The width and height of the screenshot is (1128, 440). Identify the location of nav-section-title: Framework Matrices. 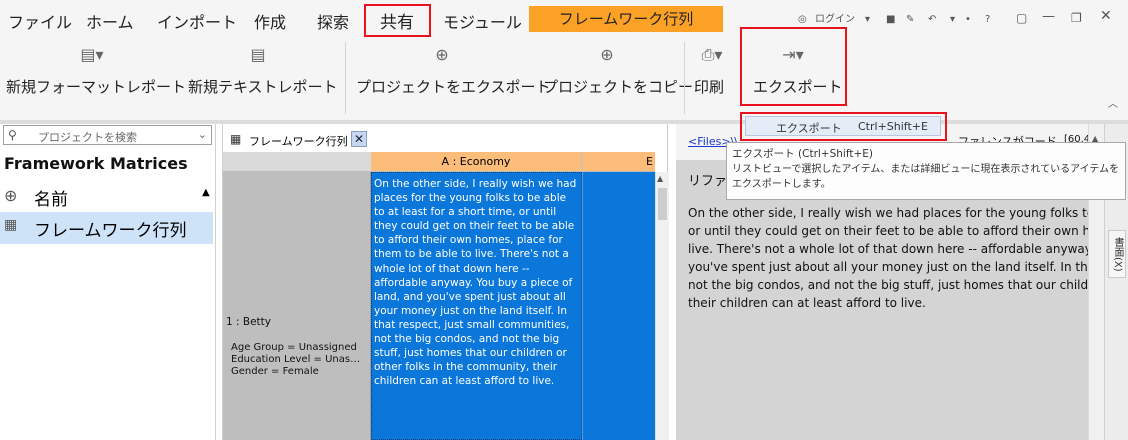
(96, 163).